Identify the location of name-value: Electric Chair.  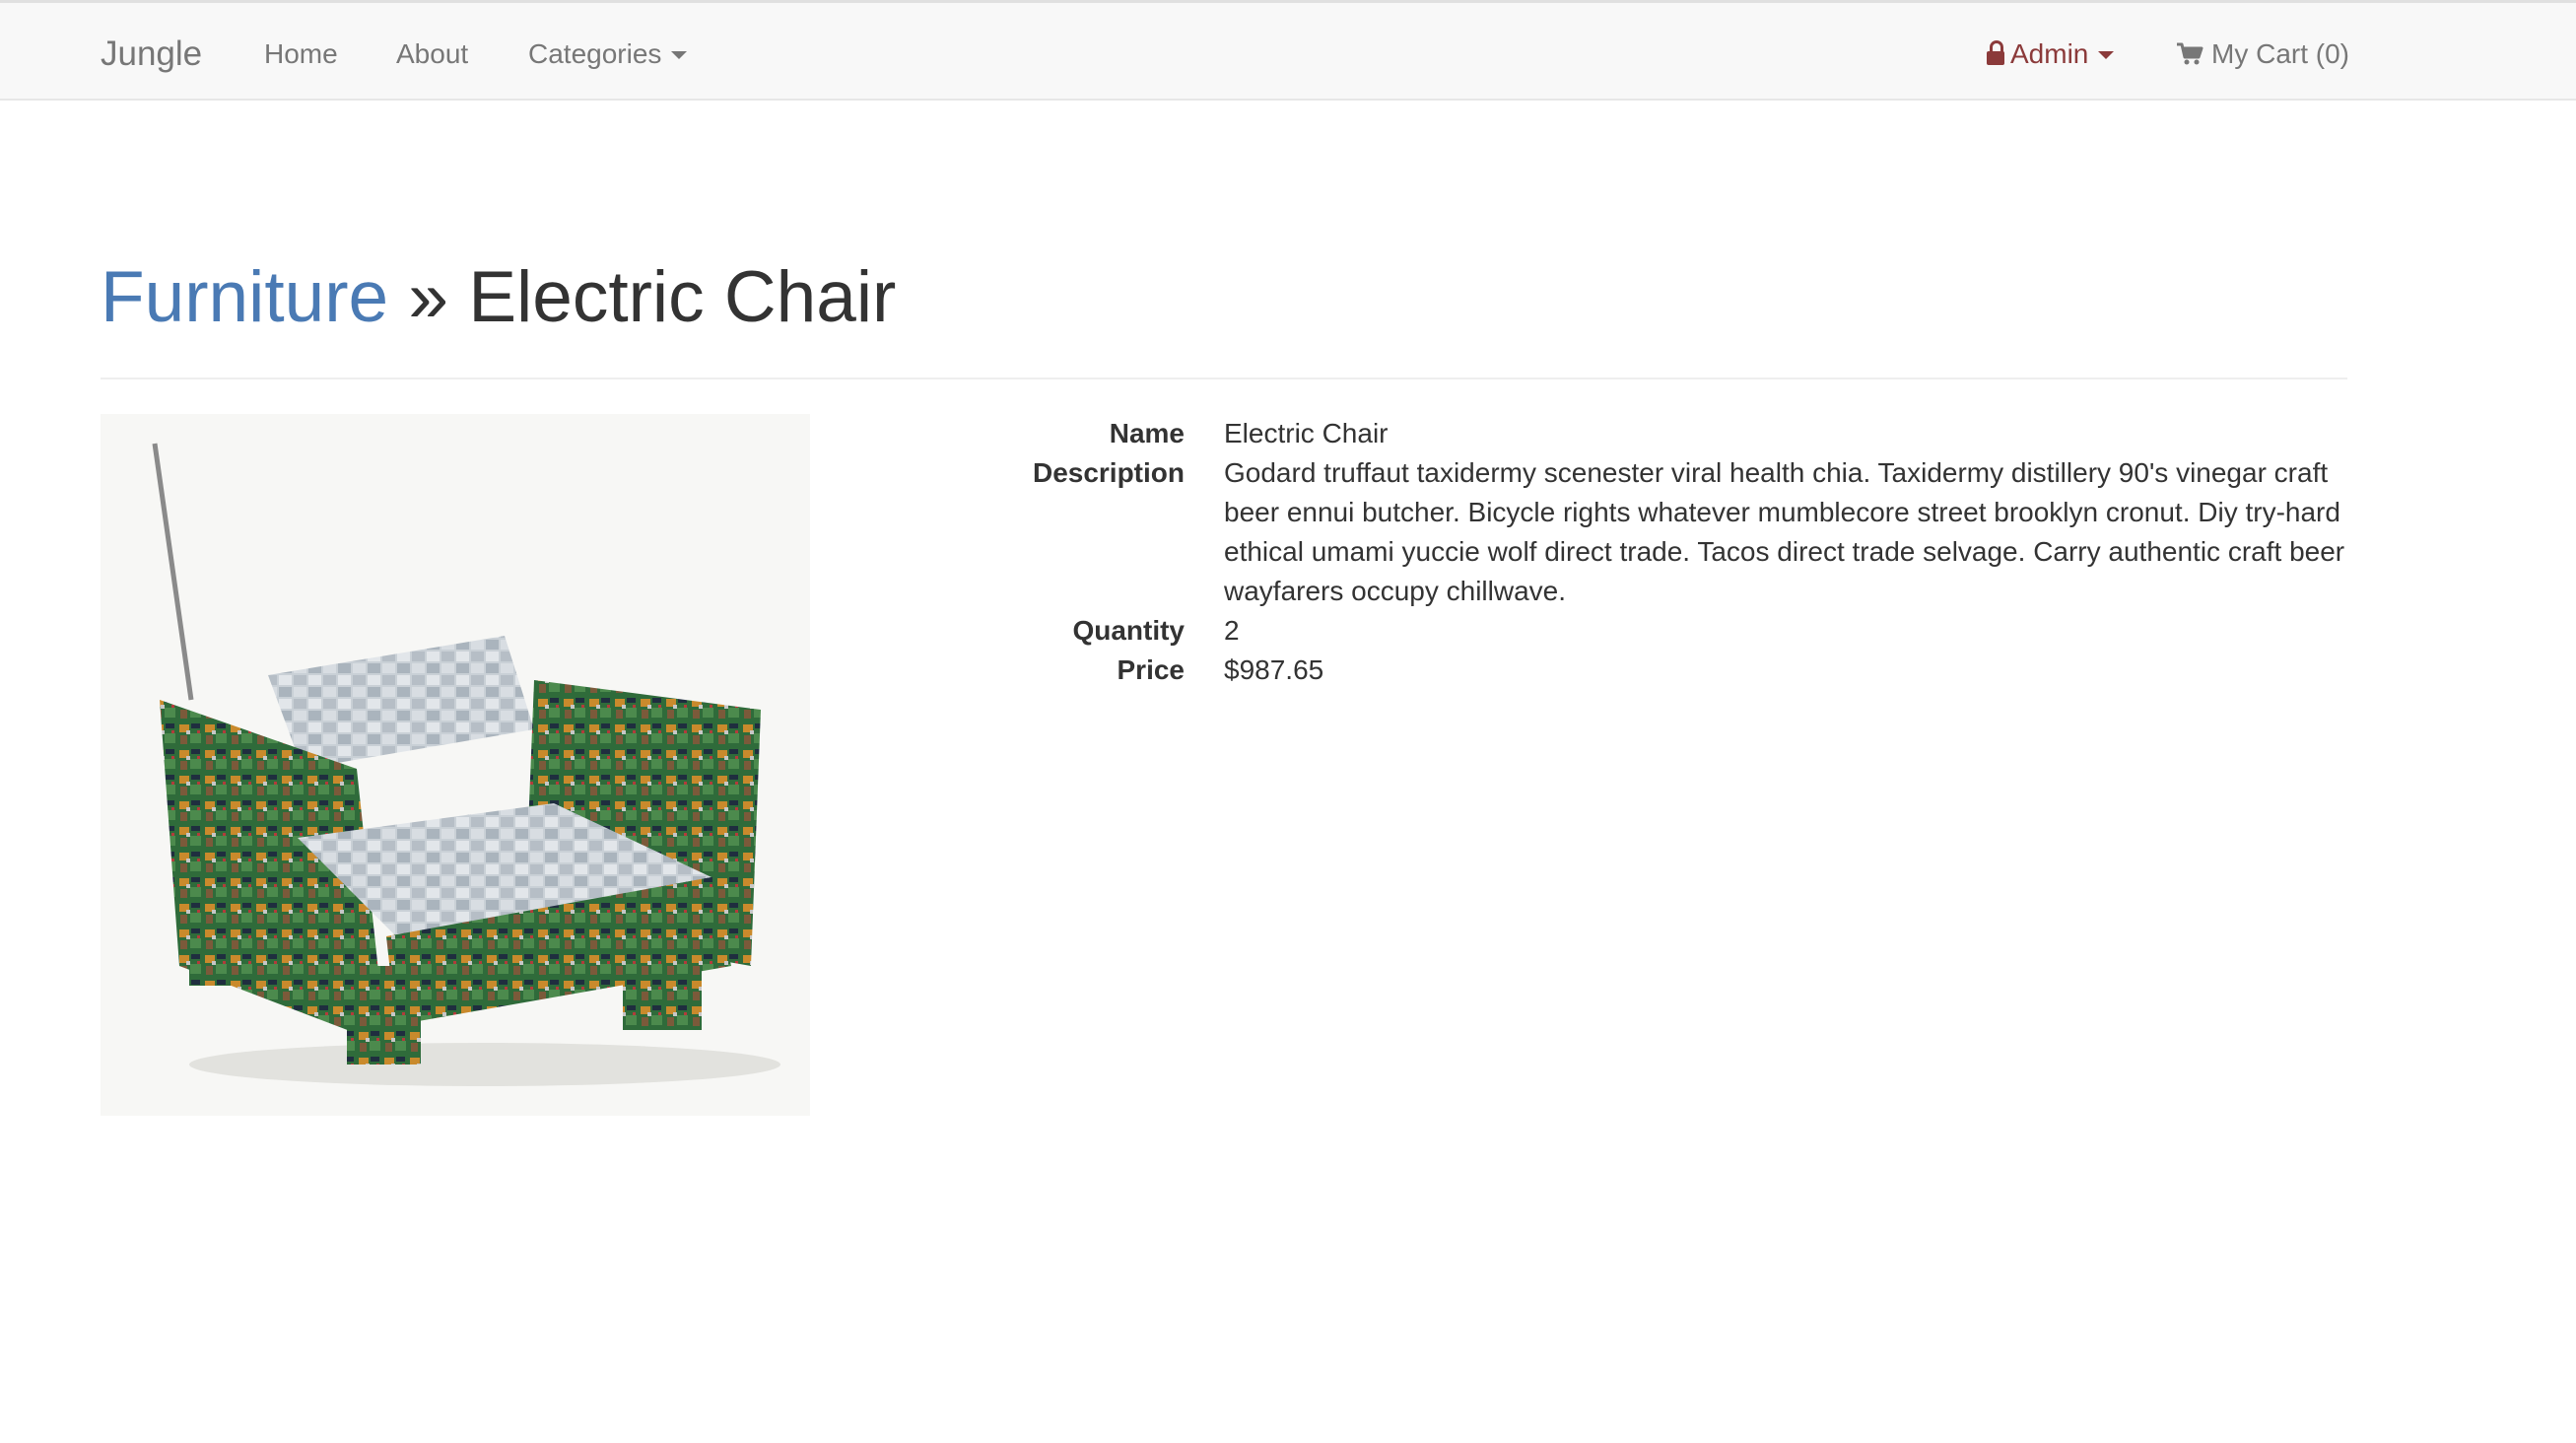
(1306, 433).